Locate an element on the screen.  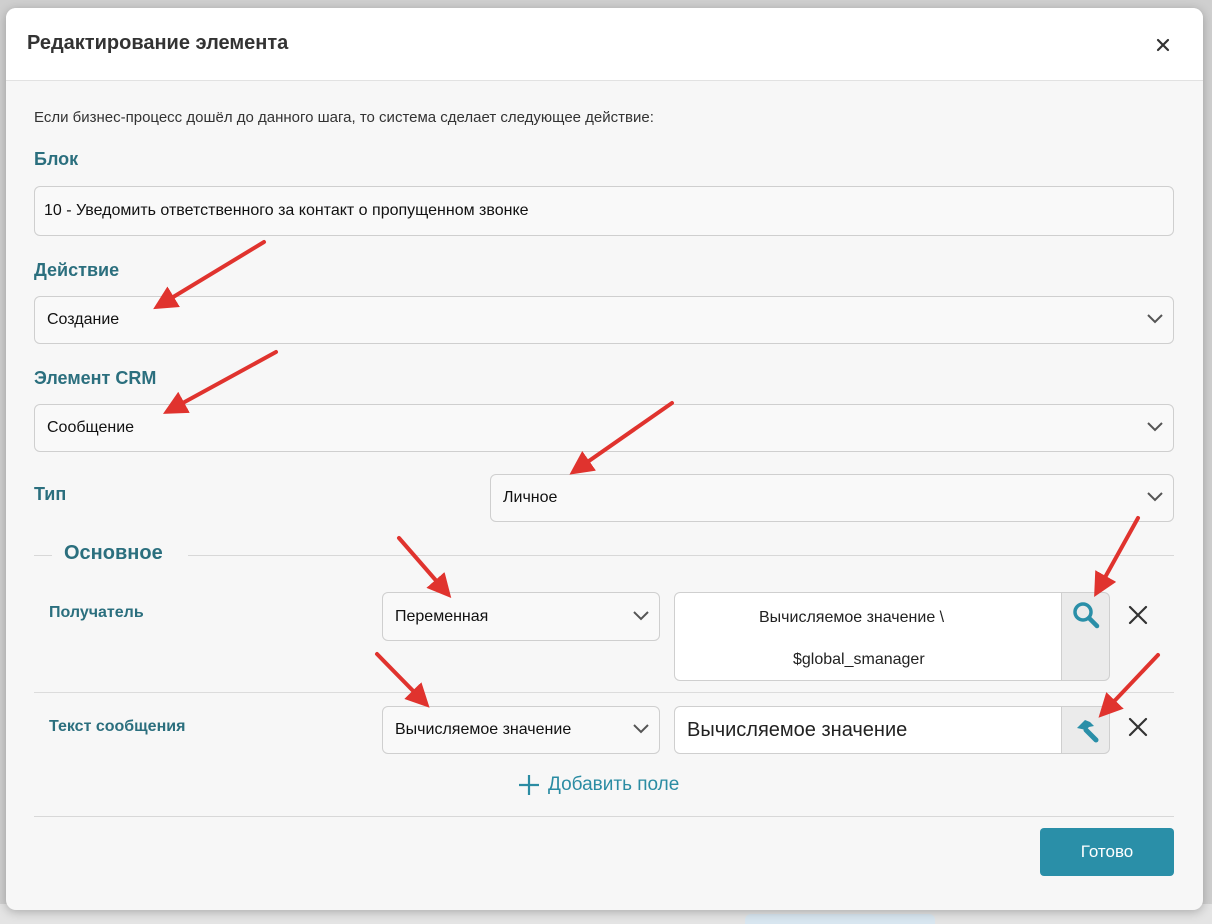
action-value: Создание is located at coordinates (83, 319).